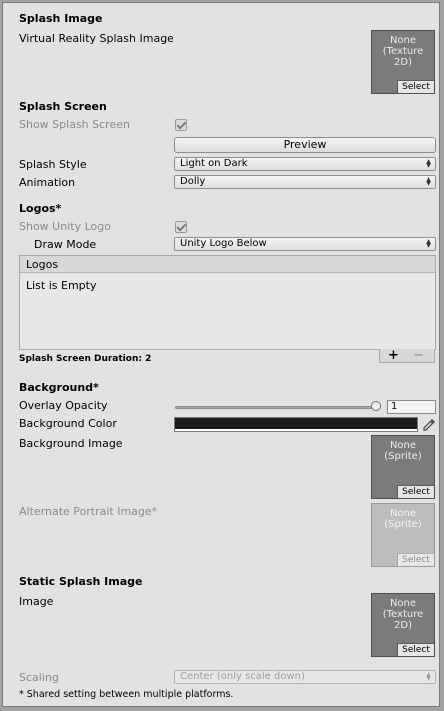 The image size is (444, 711). I want to click on splash-style-value: Light on Dark, so click(214, 163).